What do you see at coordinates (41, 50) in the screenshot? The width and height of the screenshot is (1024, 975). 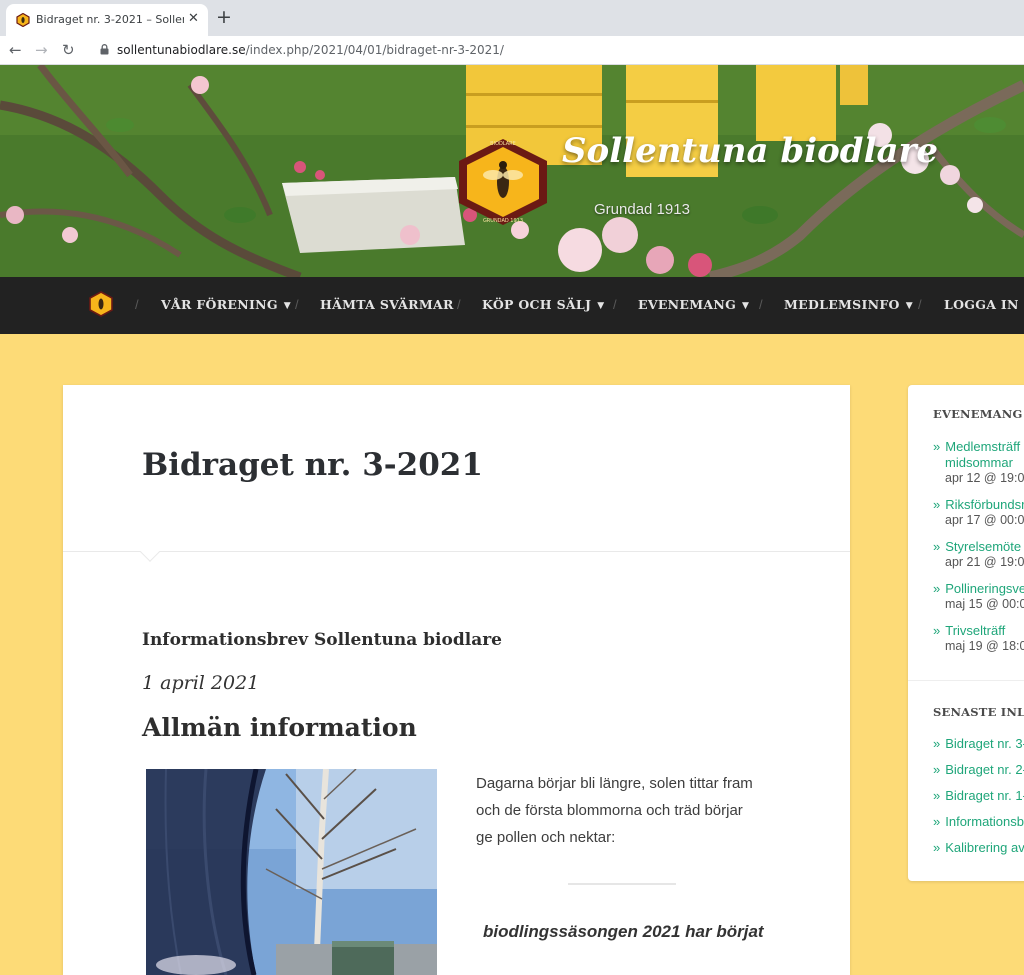 I see `forward-arrow-icon: →` at bounding box center [41, 50].